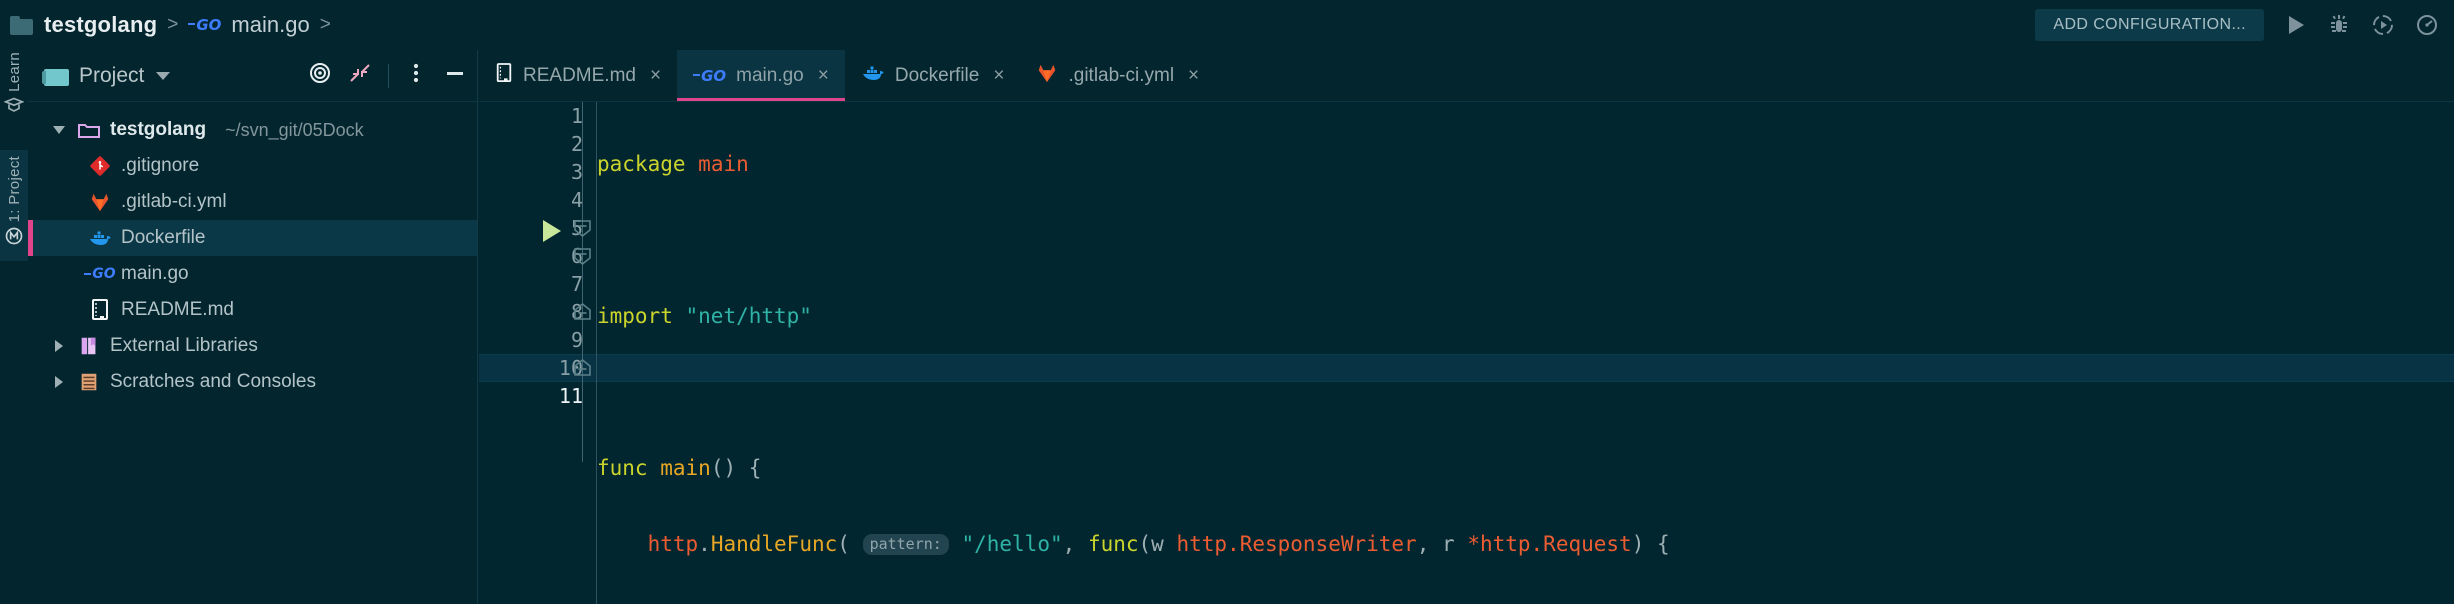 Image resolution: width=2454 pixels, height=604 pixels. Describe the element at coordinates (2295, 25) in the screenshot. I see `play-icon` at that location.